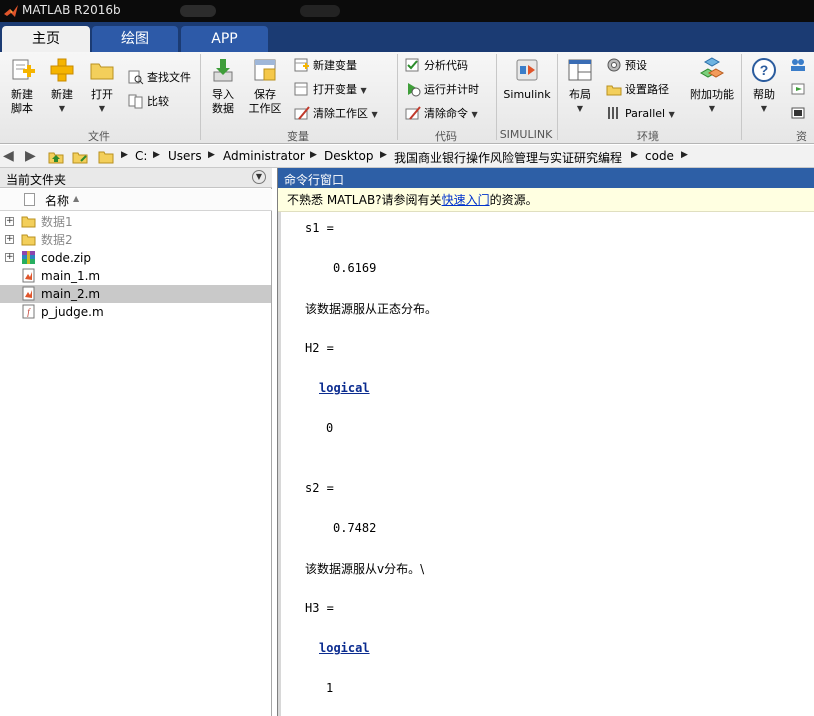 The height and width of the screenshot is (716, 814). I want to click on ribbon-separator, so click(741, 97).